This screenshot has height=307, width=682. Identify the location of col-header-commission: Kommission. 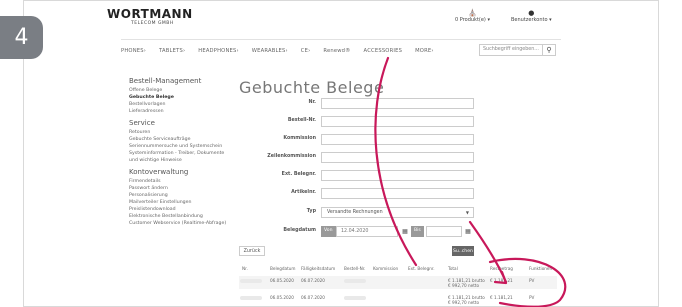
(385, 268).